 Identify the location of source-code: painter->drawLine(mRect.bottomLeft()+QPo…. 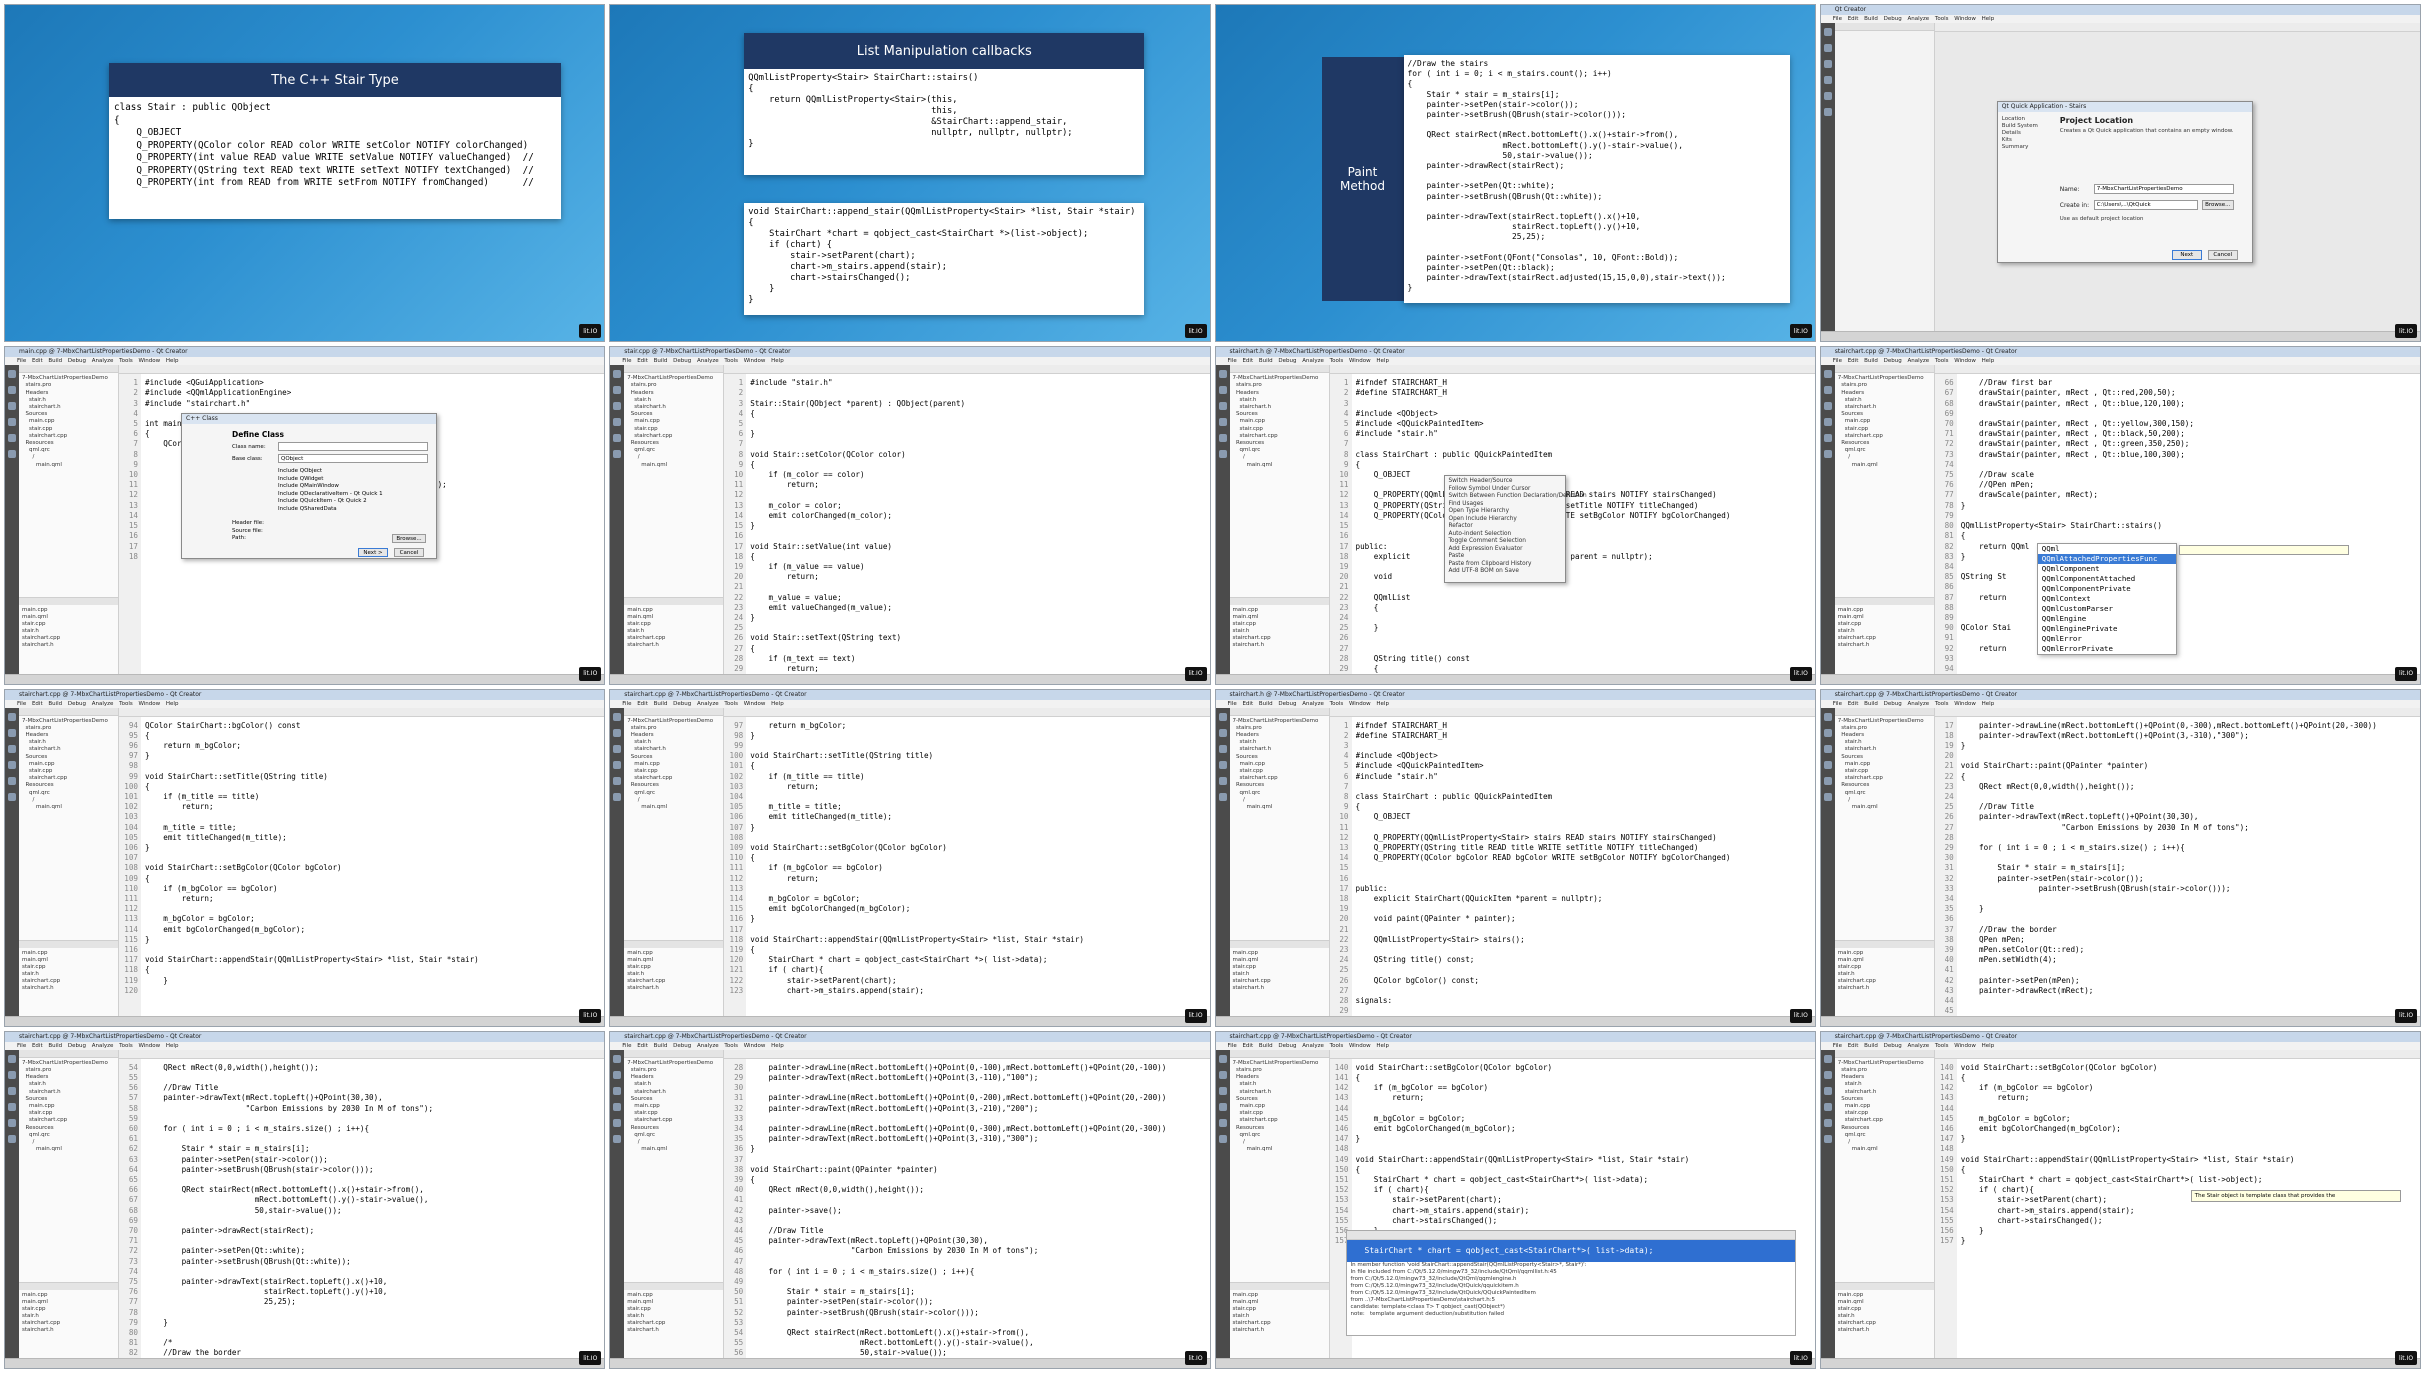
(2190, 866).